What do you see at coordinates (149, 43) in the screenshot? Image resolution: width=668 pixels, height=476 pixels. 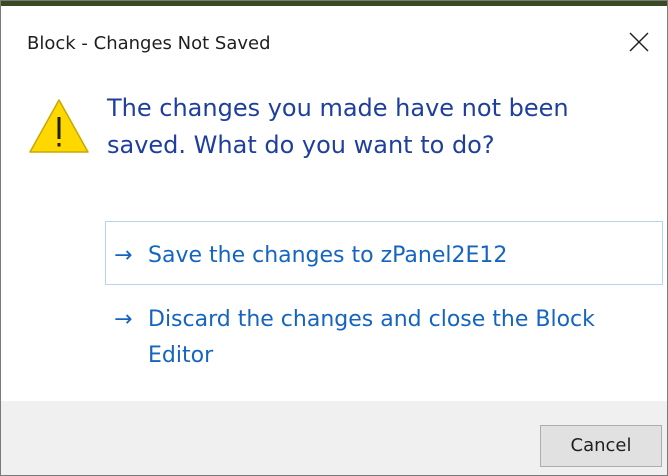 I see `dialog-title: Block - Changes Not Saved` at bounding box center [149, 43].